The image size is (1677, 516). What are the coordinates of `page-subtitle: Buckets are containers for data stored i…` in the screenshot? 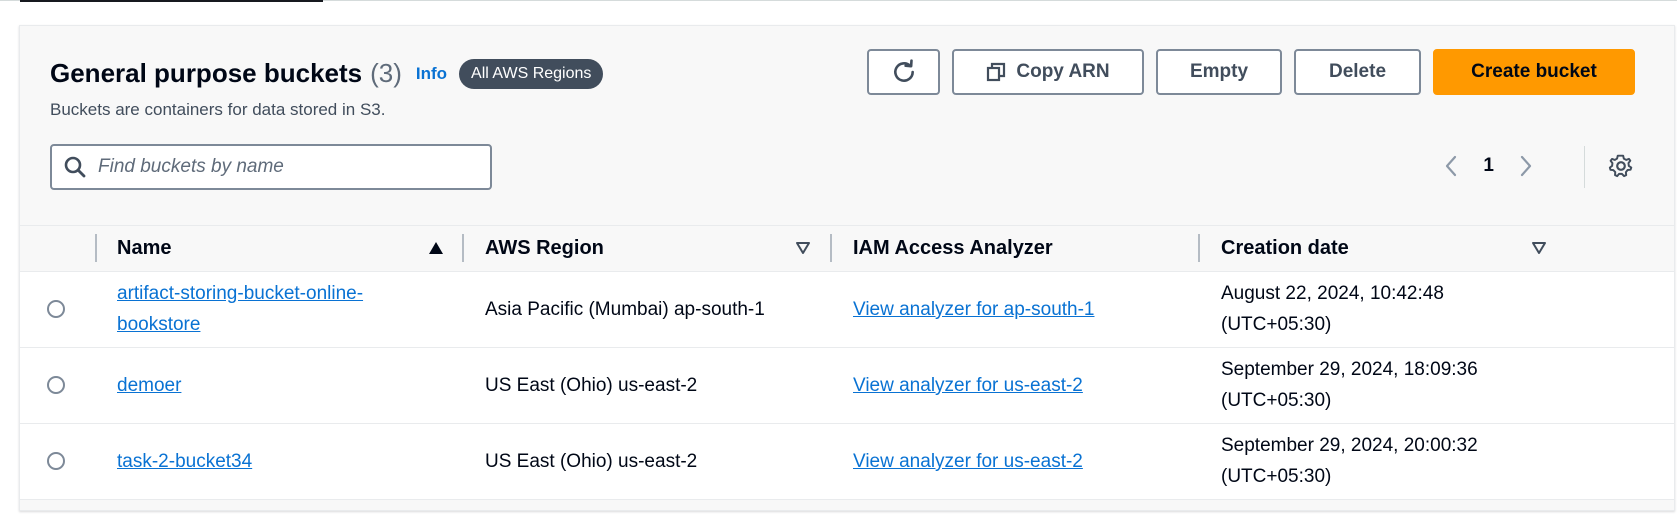 It's located at (218, 109).